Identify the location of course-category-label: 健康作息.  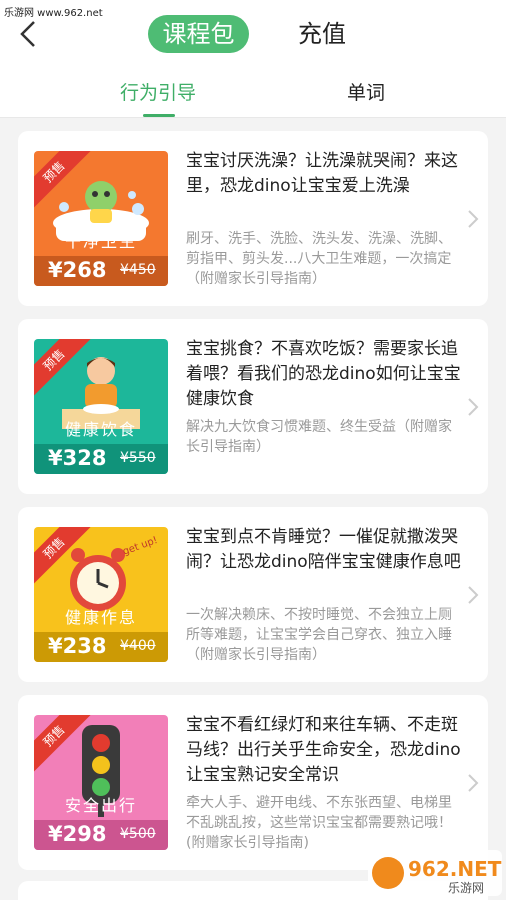
(100, 617).